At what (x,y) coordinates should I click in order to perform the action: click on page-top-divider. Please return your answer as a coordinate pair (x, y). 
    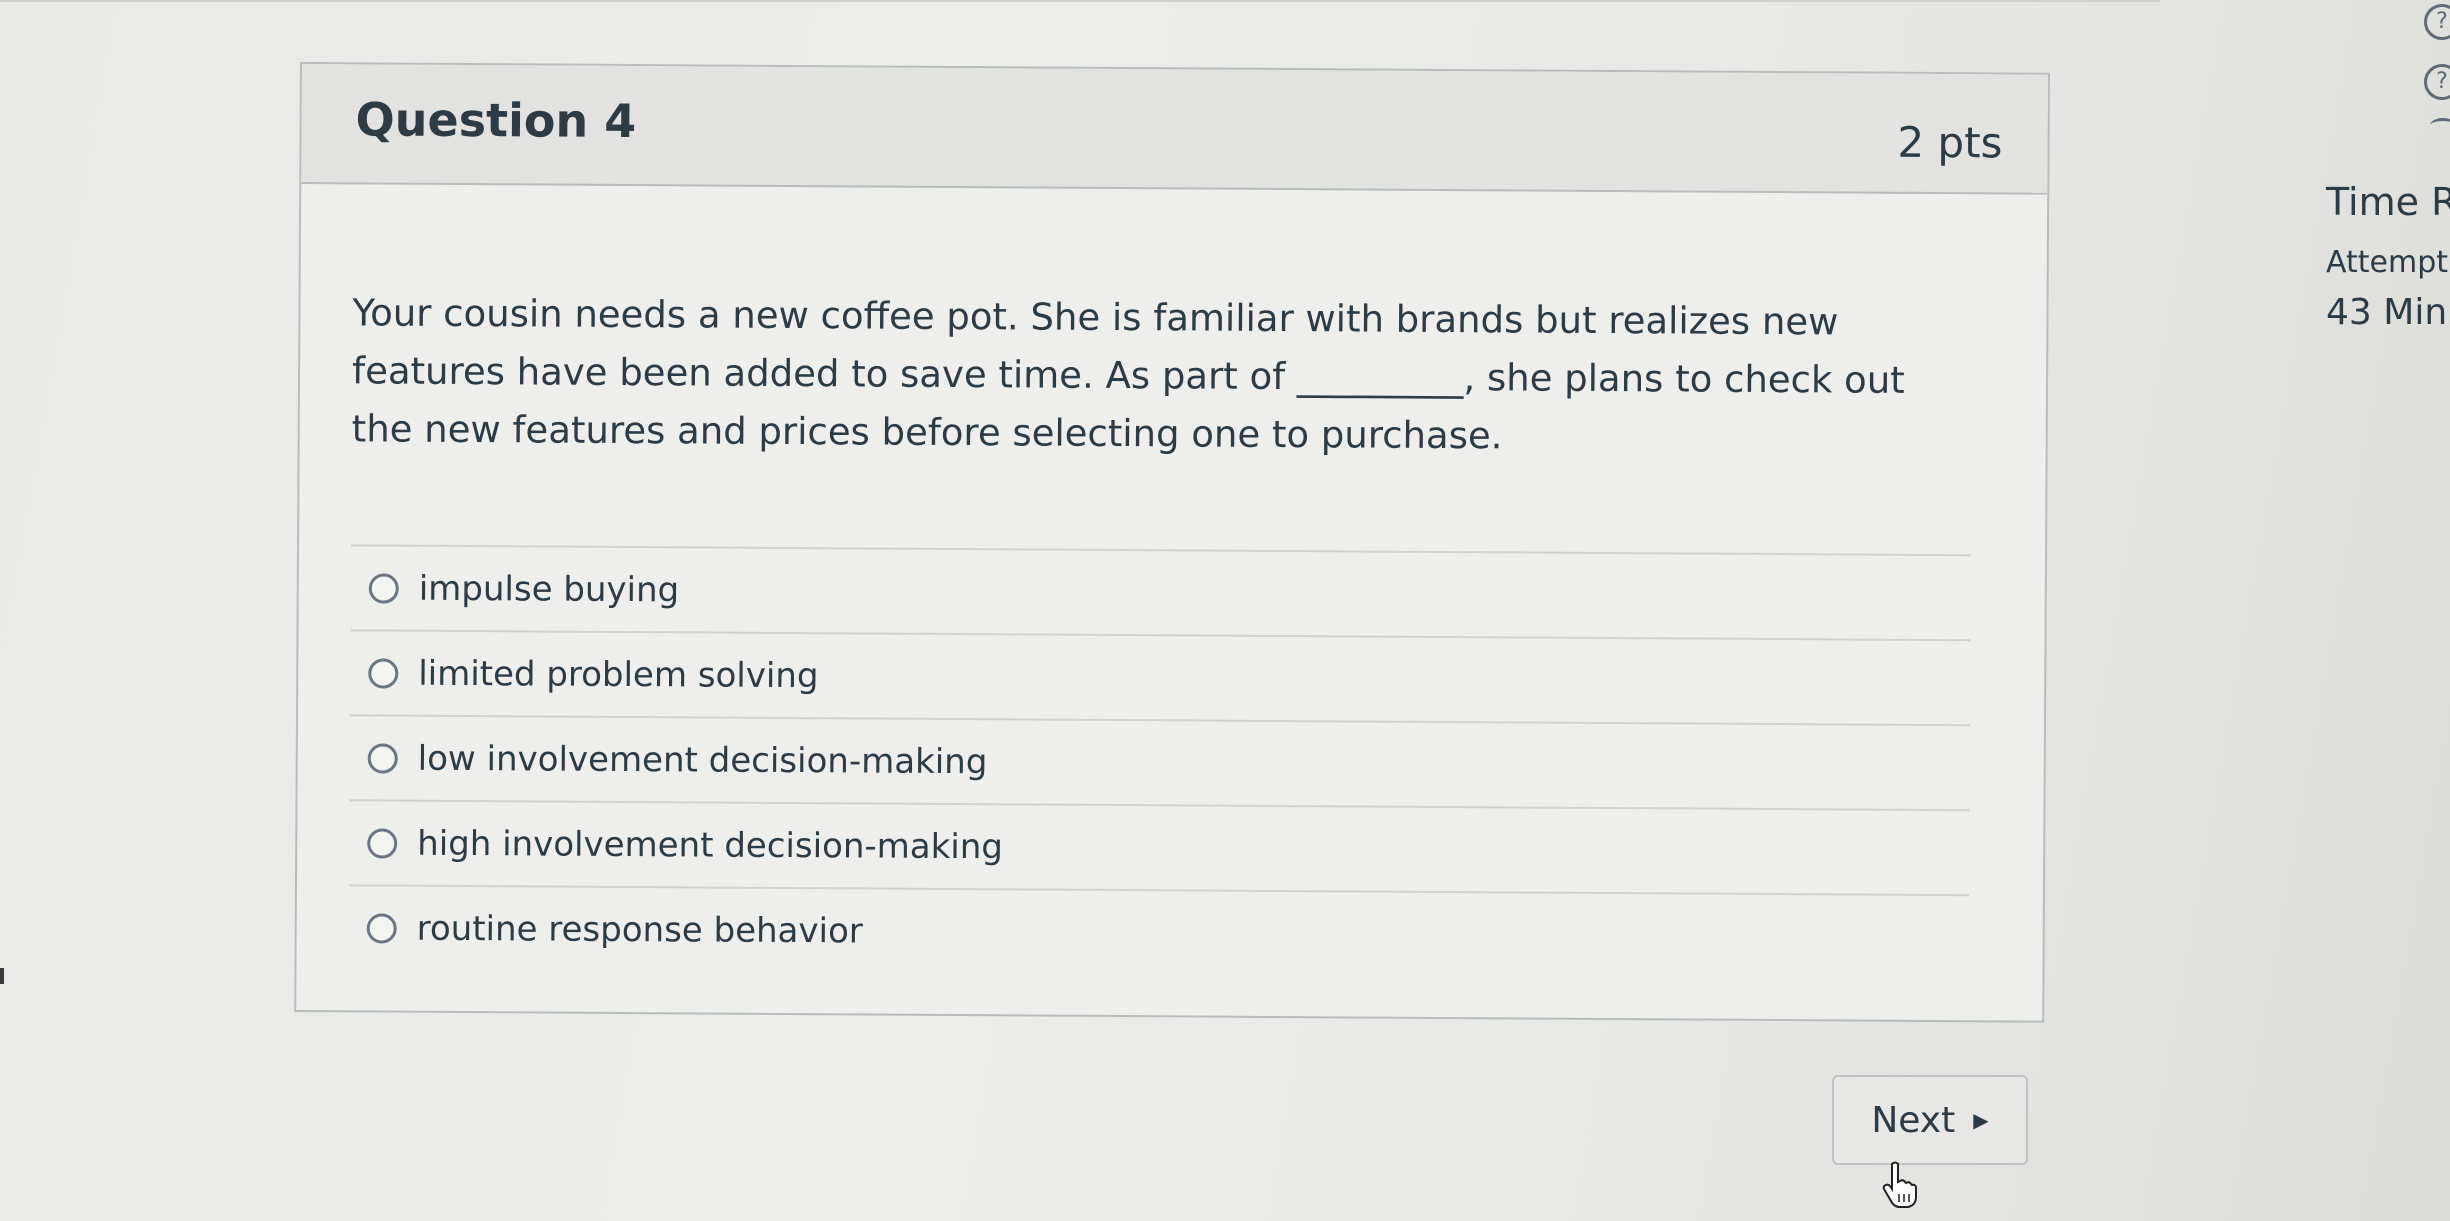
    Looking at the image, I should click on (1080, 1).